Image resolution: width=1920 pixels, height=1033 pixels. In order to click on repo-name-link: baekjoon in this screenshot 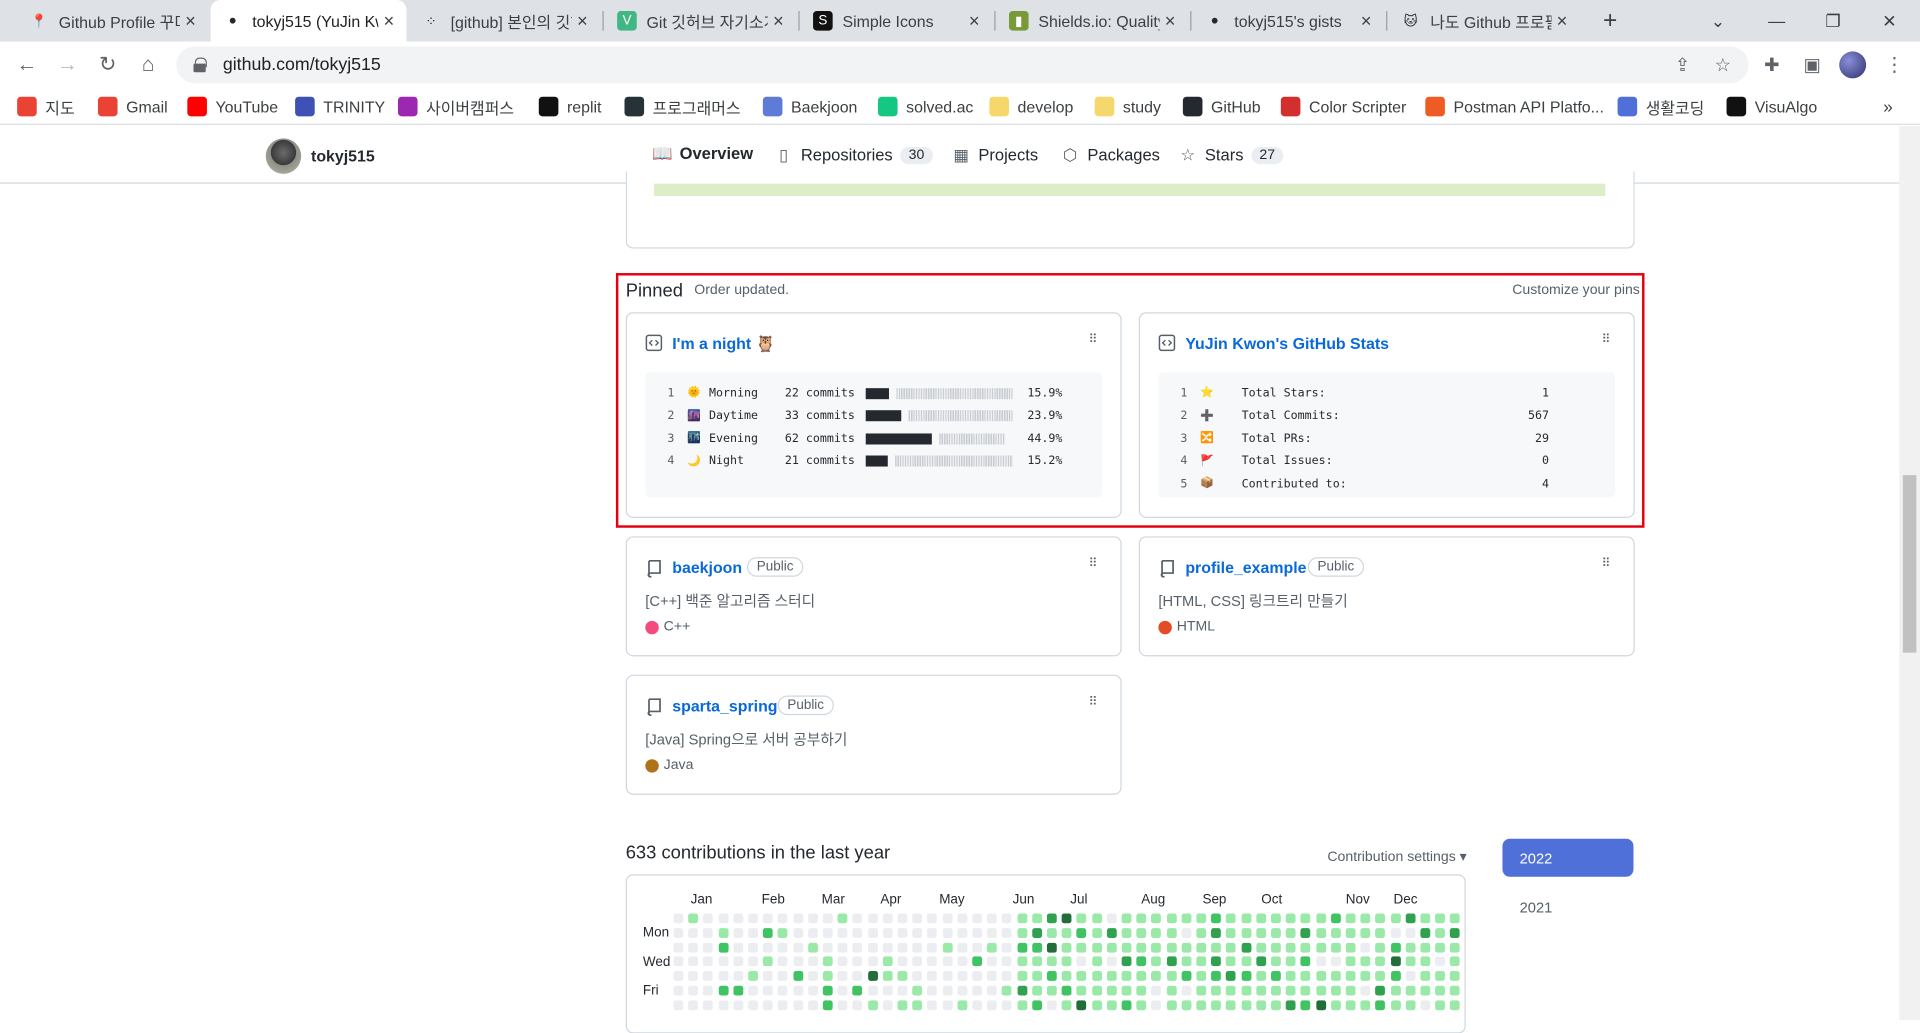, I will do `click(707, 567)`.